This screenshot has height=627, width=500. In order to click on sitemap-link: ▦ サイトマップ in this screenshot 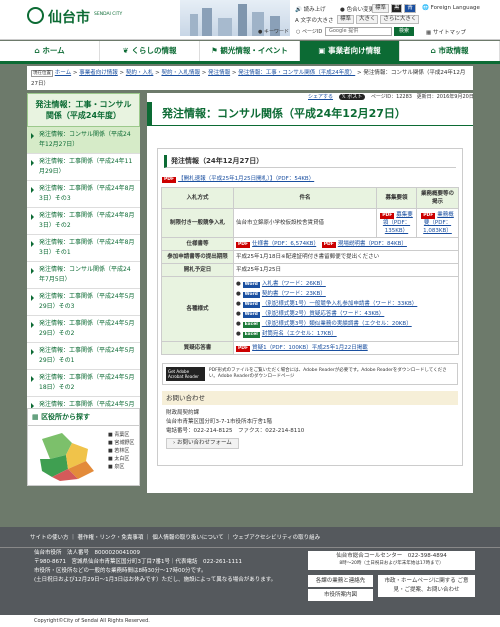, I will do `click(446, 32)`.